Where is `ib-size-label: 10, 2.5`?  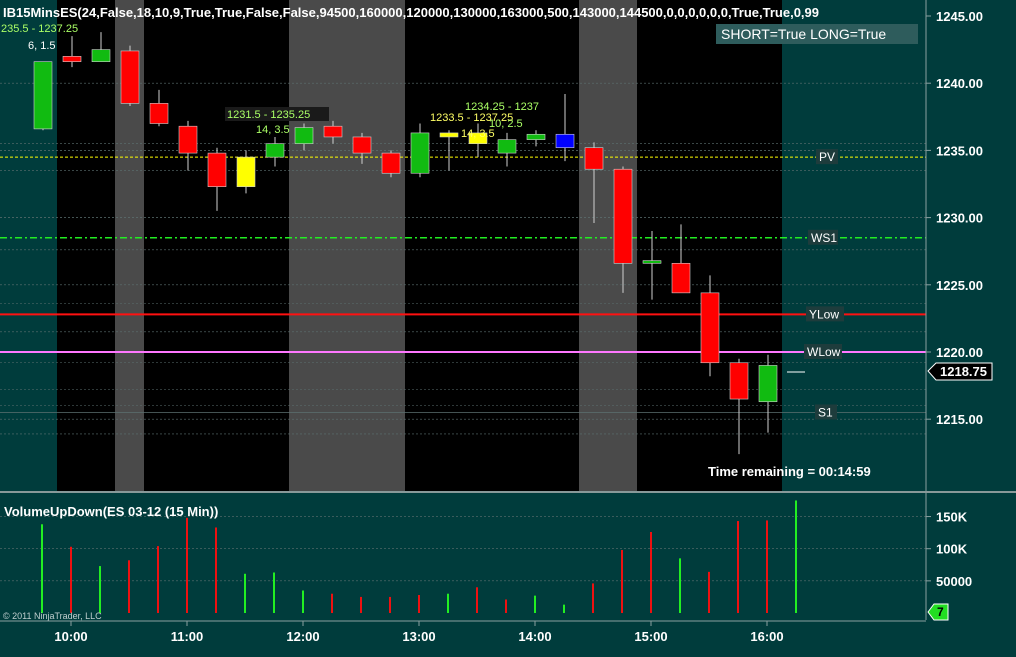 ib-size-label: 10, 2.5 is located at coordinates (506, 124).